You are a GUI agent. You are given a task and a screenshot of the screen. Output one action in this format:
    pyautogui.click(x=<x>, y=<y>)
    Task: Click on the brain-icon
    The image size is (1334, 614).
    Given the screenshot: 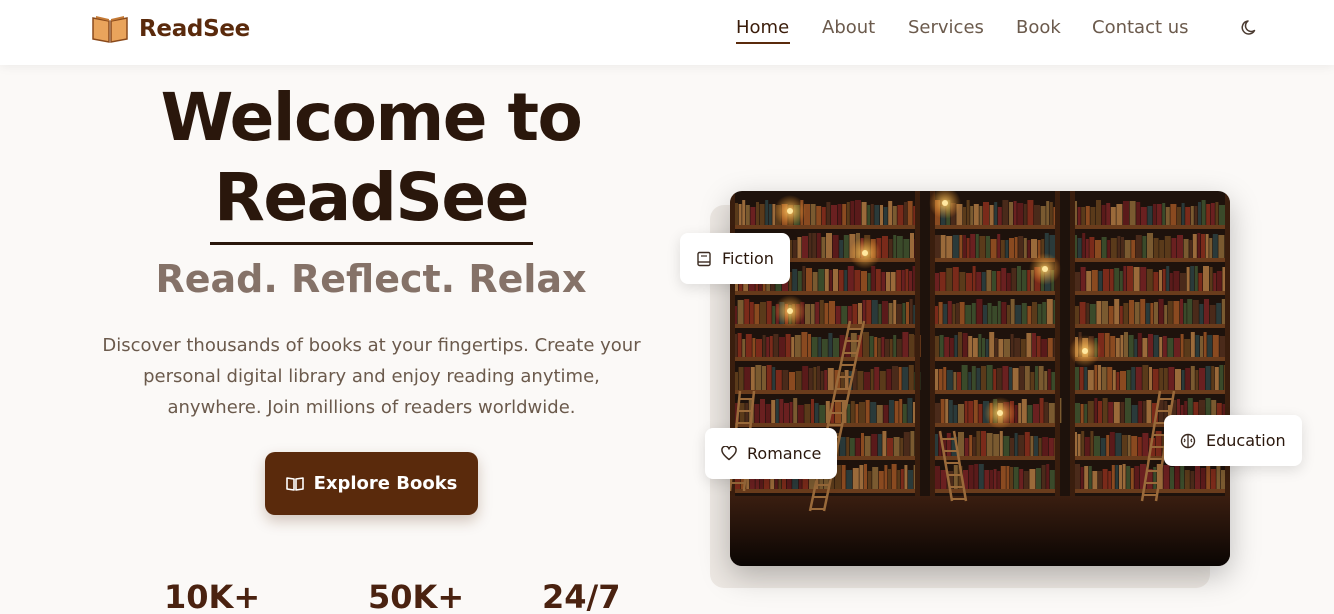 What is the action you would take?
    pyautogui.click(x=1188, y=440)
    